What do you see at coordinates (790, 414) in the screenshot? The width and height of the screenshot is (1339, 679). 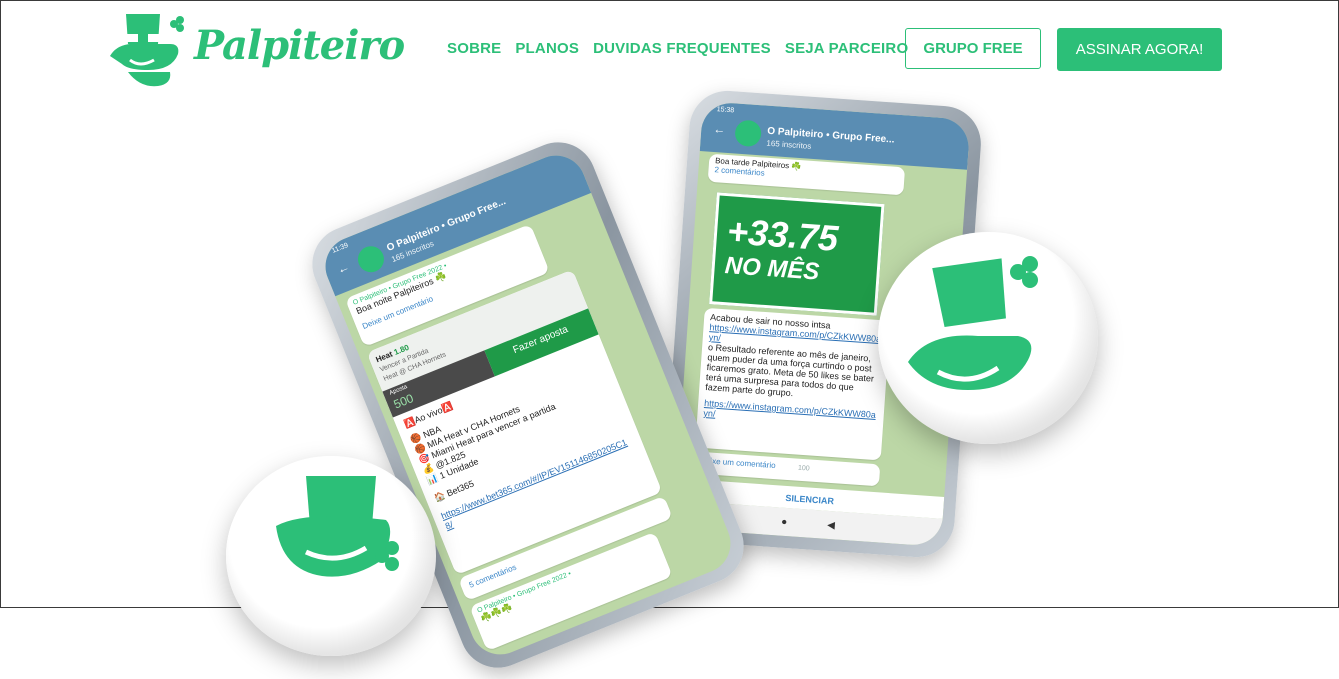 I see `instagram-link: https://www.instagram.com/p/CZkKWW80ayn/` at bounding box center [790, 414].